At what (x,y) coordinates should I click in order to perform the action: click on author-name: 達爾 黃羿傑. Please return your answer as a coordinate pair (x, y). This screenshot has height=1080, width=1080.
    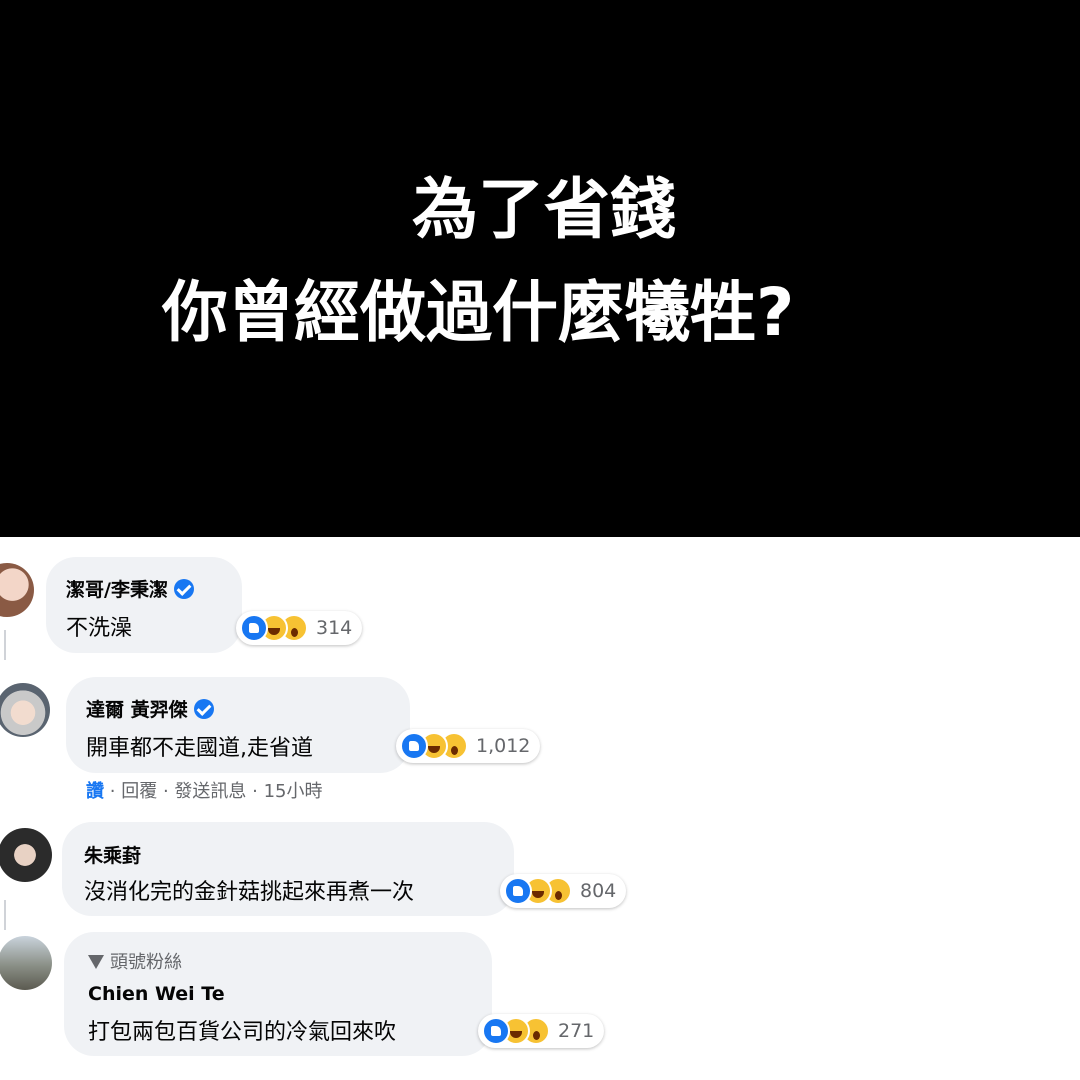
    Looking at the image, I should click on (137, 710).